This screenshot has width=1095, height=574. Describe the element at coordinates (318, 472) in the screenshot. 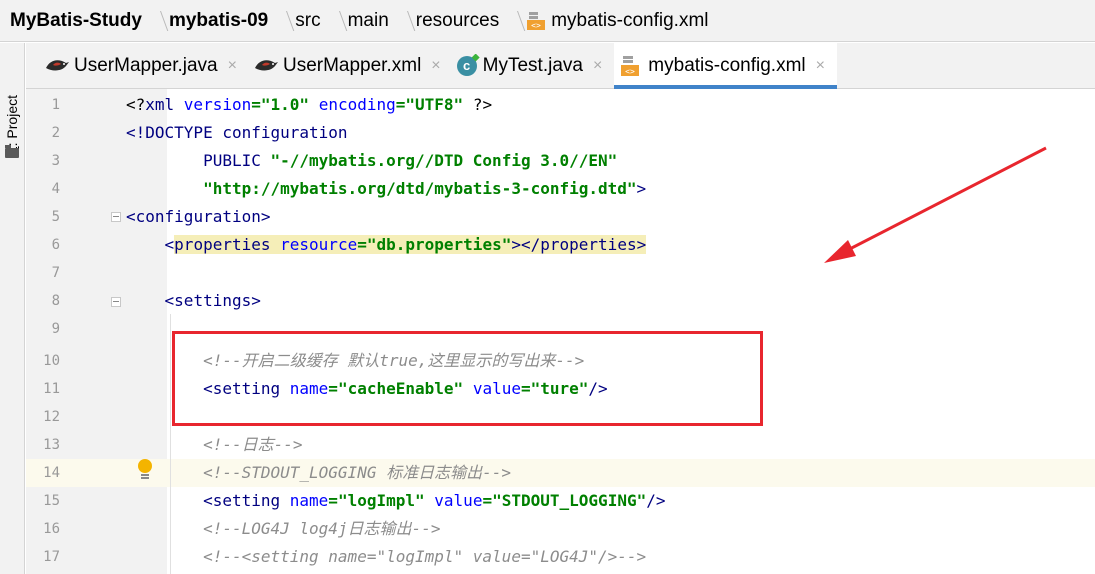

I see `code-comment: <!--STDOUT_LOGGING 标准日志输出-->` at that location.